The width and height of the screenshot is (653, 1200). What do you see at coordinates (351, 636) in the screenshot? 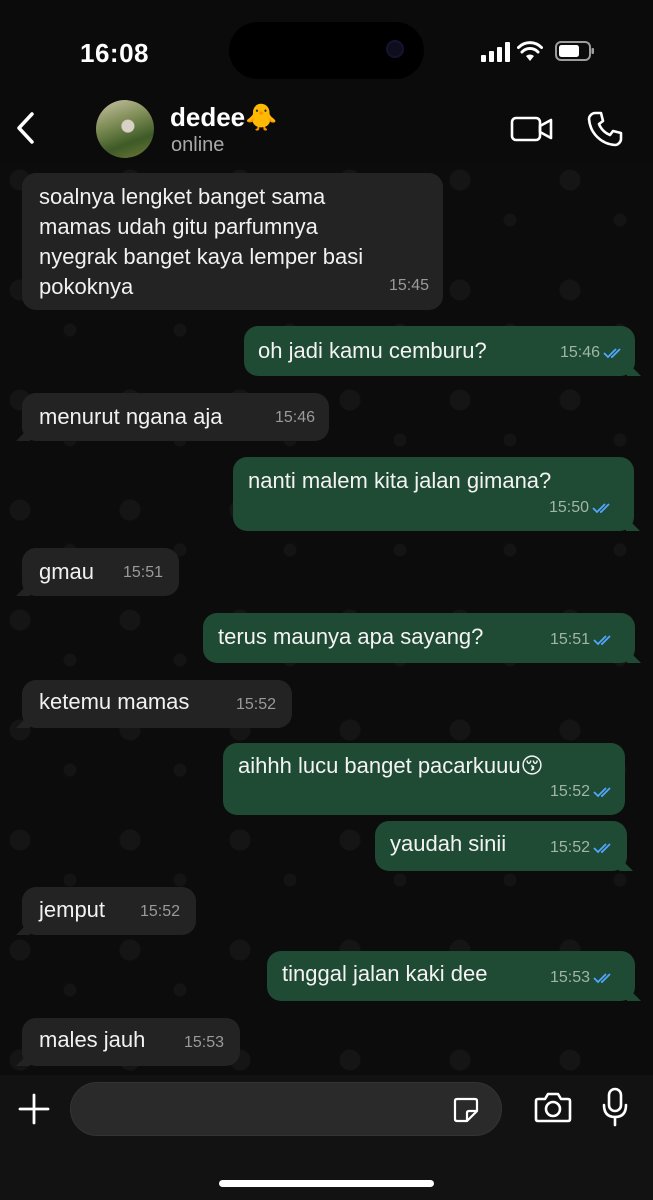
I see `message-text: terus maunya apa sayang?` at bounding box center [351, 636].